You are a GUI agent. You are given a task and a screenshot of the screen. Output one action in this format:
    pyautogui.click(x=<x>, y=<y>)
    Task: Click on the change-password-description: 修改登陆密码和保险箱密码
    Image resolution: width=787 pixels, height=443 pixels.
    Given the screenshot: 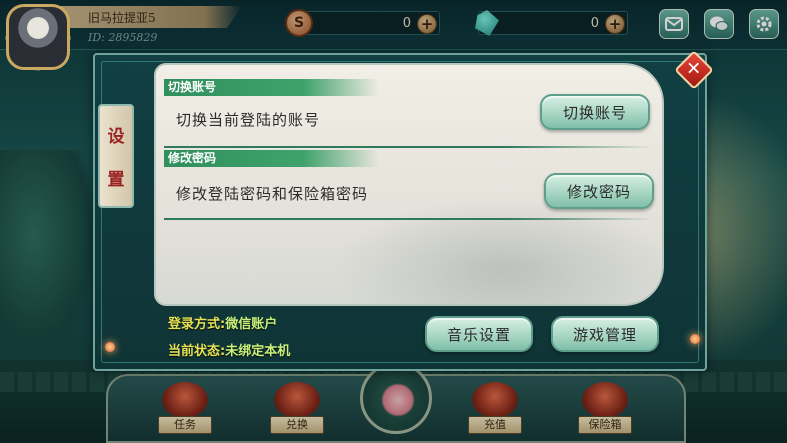 What is the action you would take?
    pyautogui.click(x=272, y=194)
    